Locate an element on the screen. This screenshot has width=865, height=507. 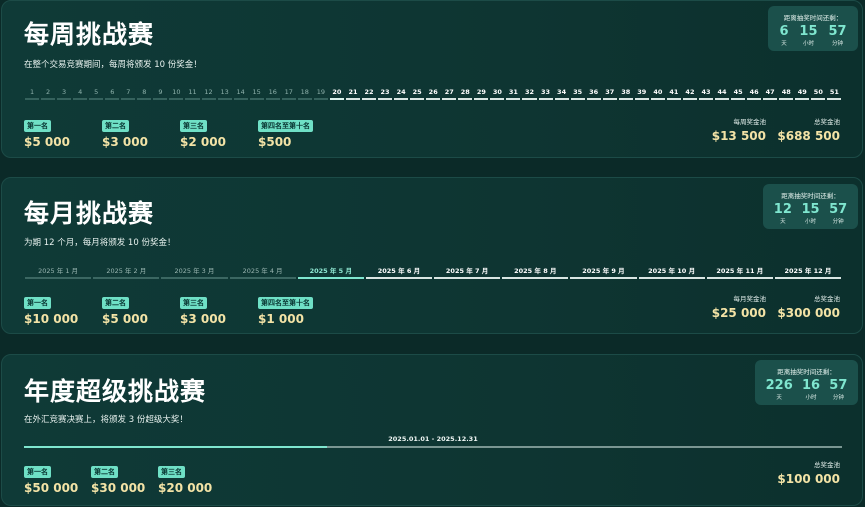
weekly-title: 每周挑战赛 is located at coordinates (89, 34).